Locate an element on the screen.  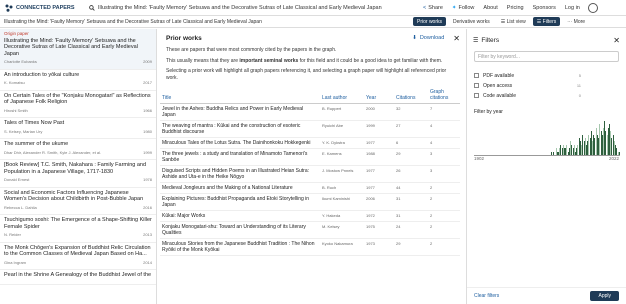
filters-footer: Clear filters Apply is located at coordinates (546, 295).